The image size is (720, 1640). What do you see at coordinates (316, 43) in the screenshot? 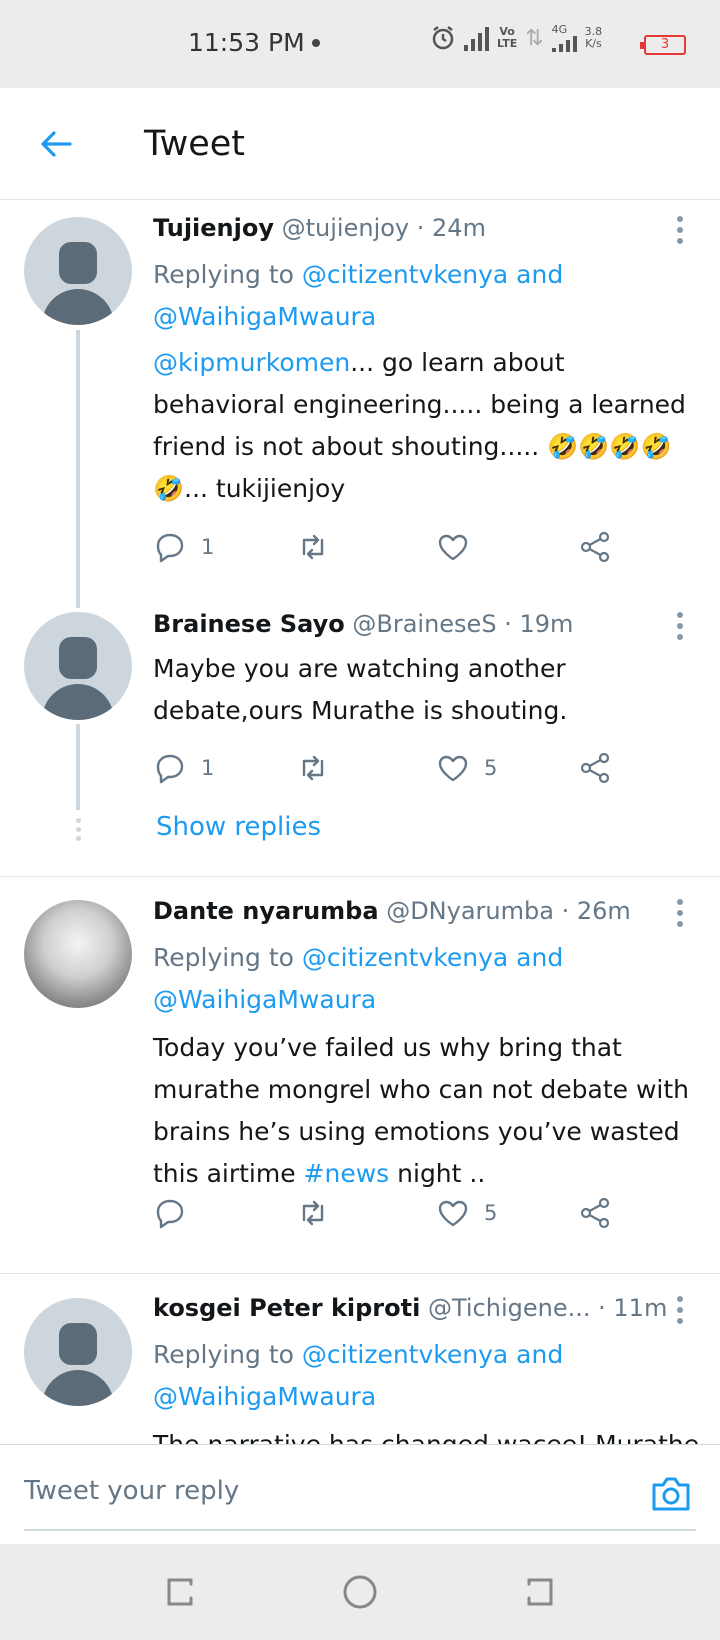
I see `notification-dot` at bounding box center [316, 43].